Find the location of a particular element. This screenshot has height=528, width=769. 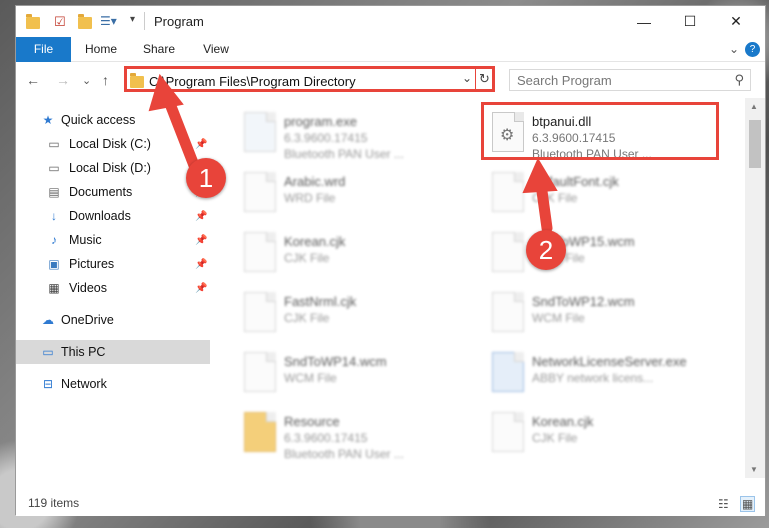

arrow-1-head is located at coordinates (166, 92).